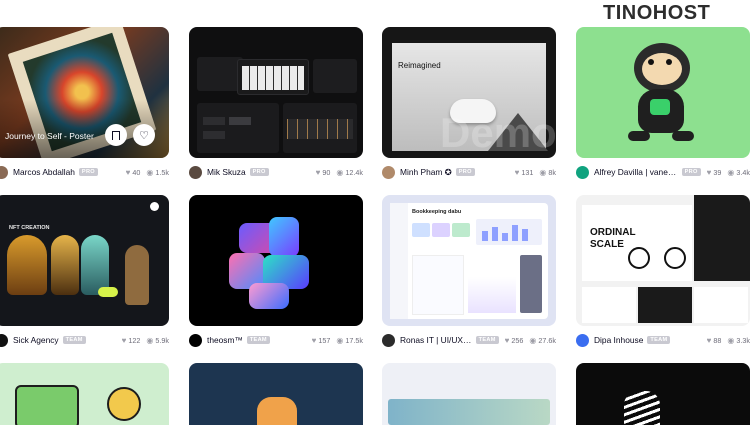 The image size is (750, 425). Describe the element at coordinates (136, 172) in the screenshot. I see `like-count: 40` at that location.